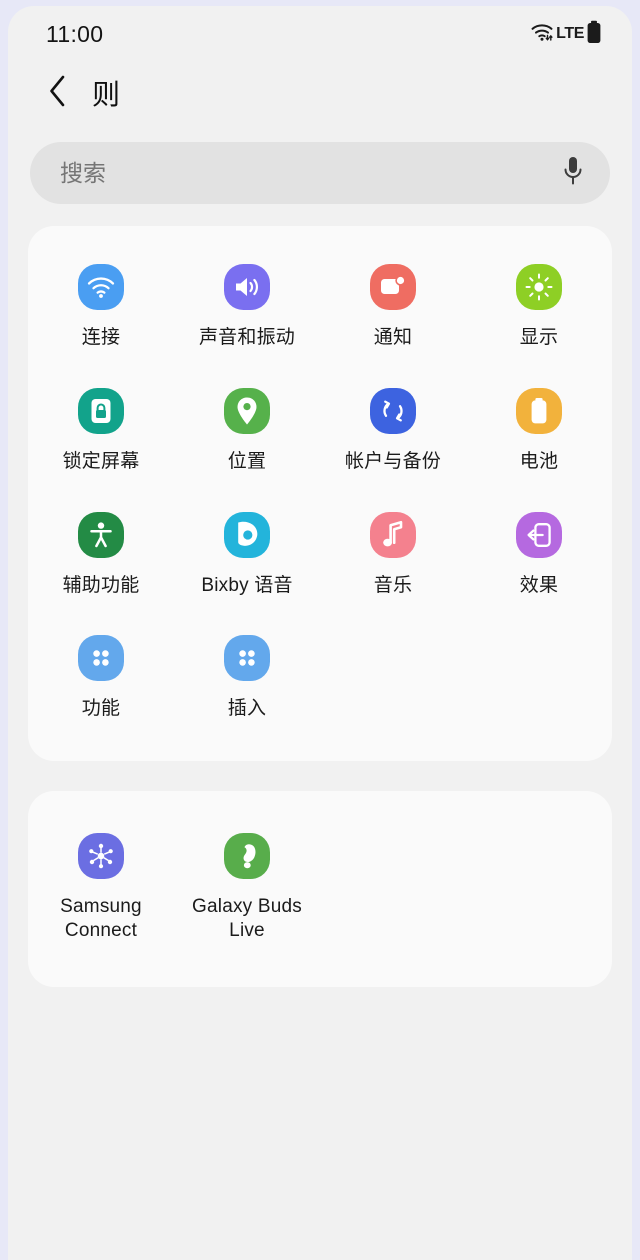 The image size is (640, 1260). Describe the element at coordinates (594, 34) in the screenshot. I see `battery-full-icon` at that location.